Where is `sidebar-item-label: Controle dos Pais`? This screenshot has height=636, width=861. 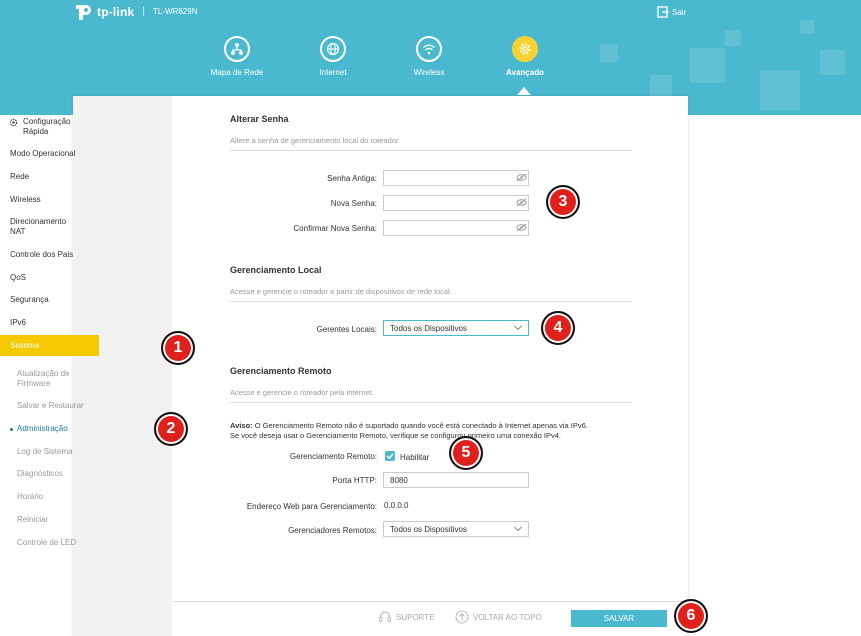
sidebar-item-label: Controle dos Pais is located at coordinates (42, 254).